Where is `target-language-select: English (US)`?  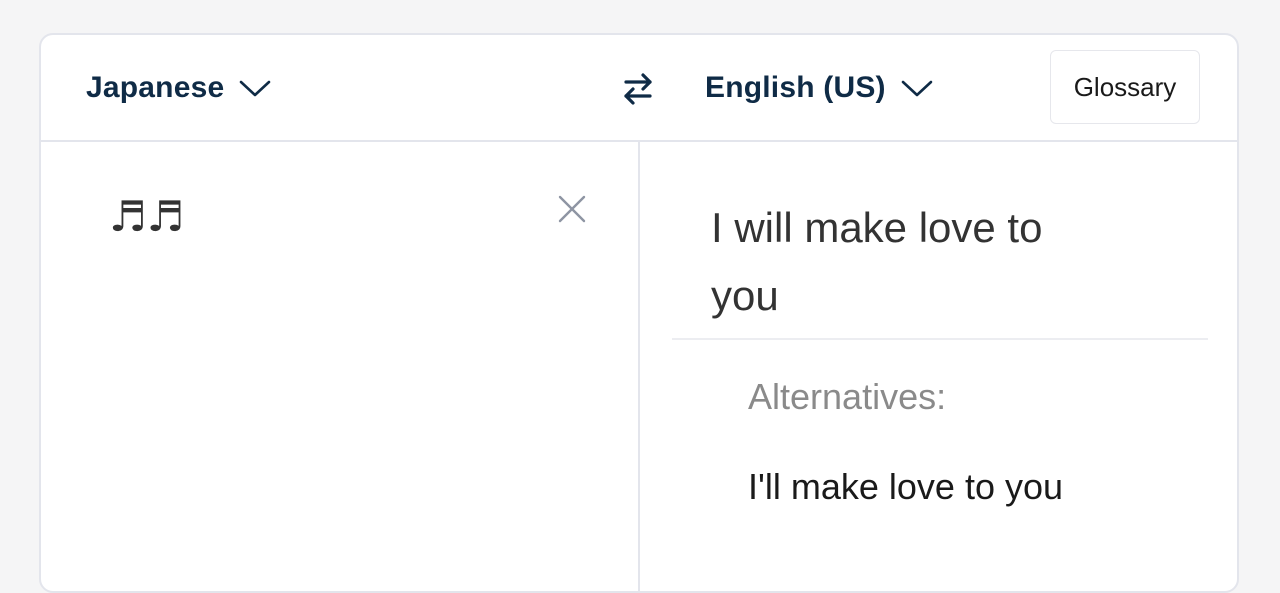 target-language-select: English (US) is located at coordinates (819, 88).